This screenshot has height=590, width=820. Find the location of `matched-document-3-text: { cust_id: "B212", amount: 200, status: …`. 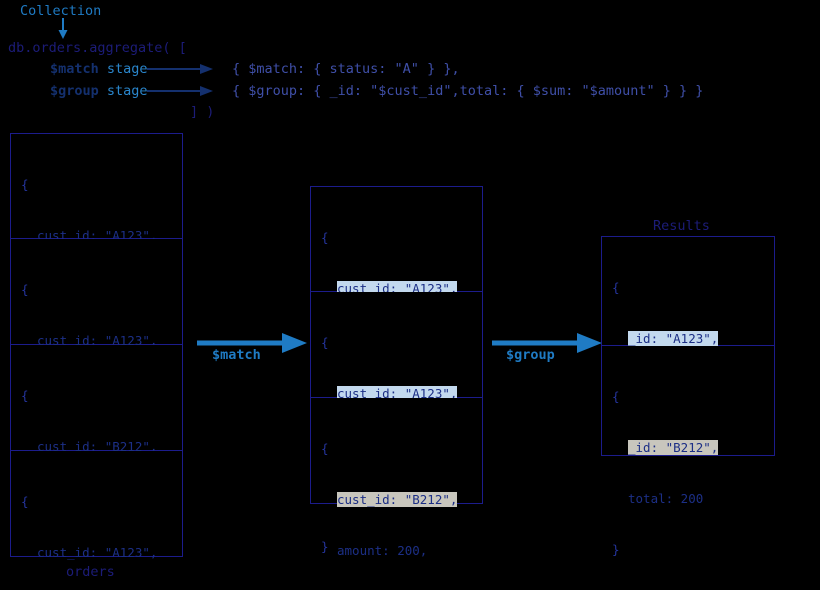

matched-document-3-text: { cust_id: "B212", amount: 200, status: … is located at coordinates (389, 498).